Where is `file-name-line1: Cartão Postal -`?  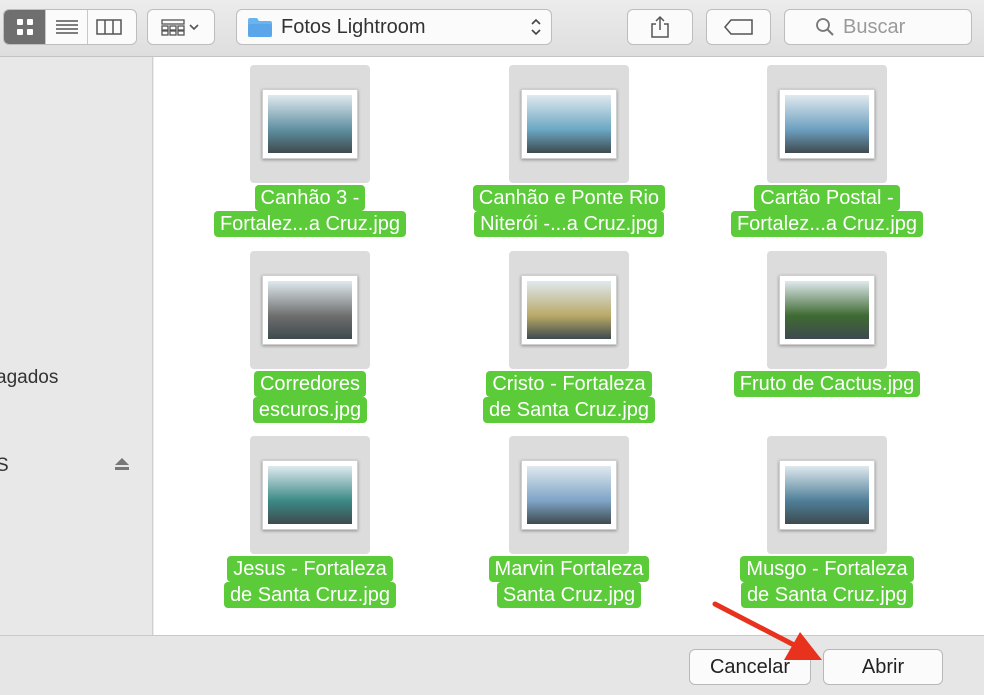 file-name-line1: Cartão Postal - is located at coordinates (827, 198).